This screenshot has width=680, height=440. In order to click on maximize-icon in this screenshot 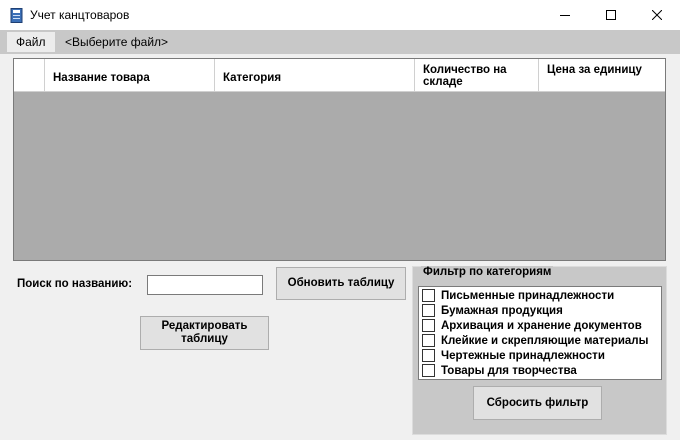, I will do `click(611, 15)`.